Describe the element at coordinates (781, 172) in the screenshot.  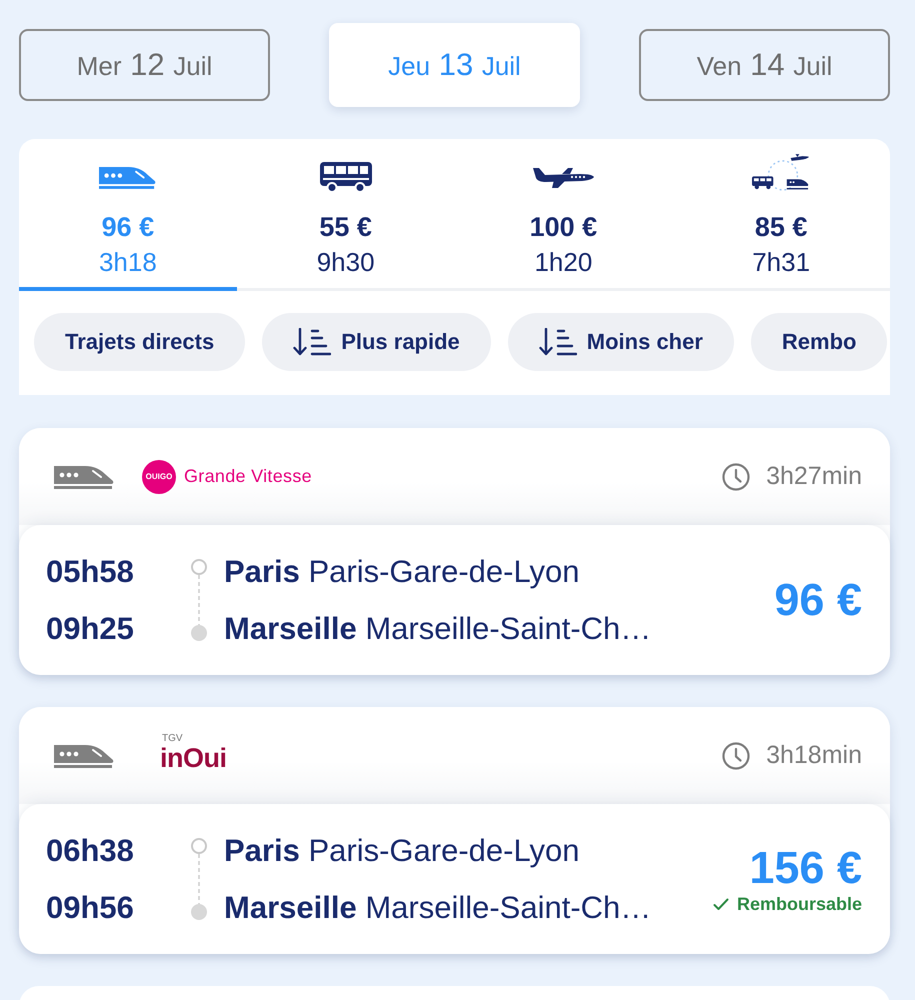
I see `multimodal-icon` at that location.